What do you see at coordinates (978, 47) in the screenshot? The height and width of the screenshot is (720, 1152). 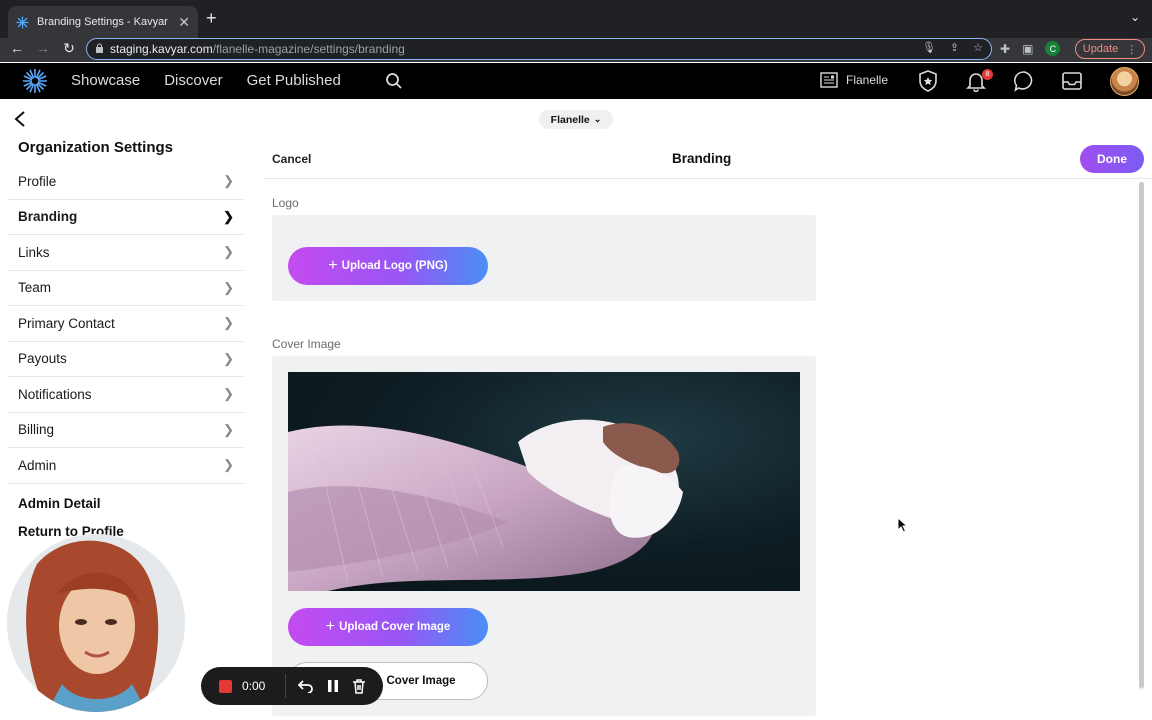 I see `bookmark-star-icon: ☆` at bounding box center [978, 47].